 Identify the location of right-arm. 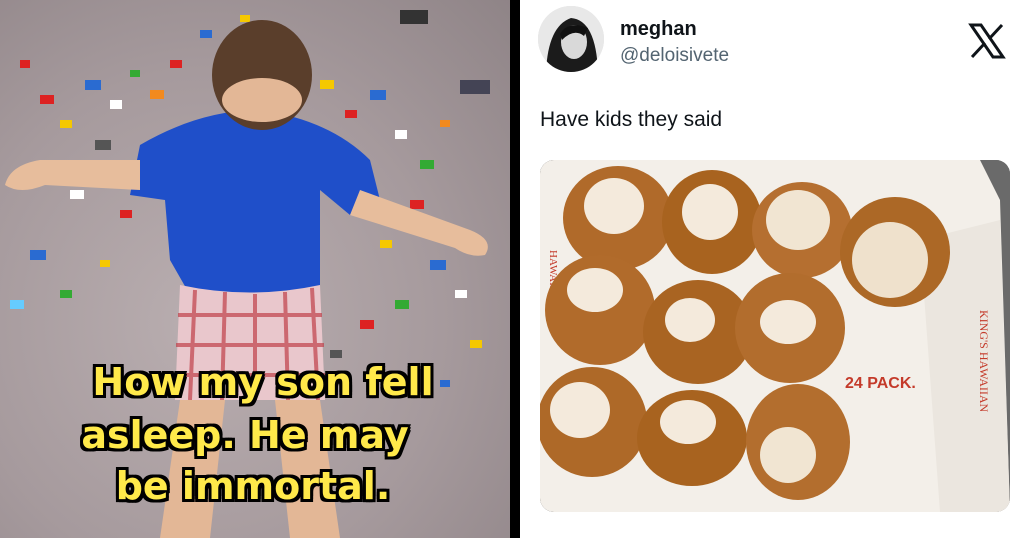
(419, 223).